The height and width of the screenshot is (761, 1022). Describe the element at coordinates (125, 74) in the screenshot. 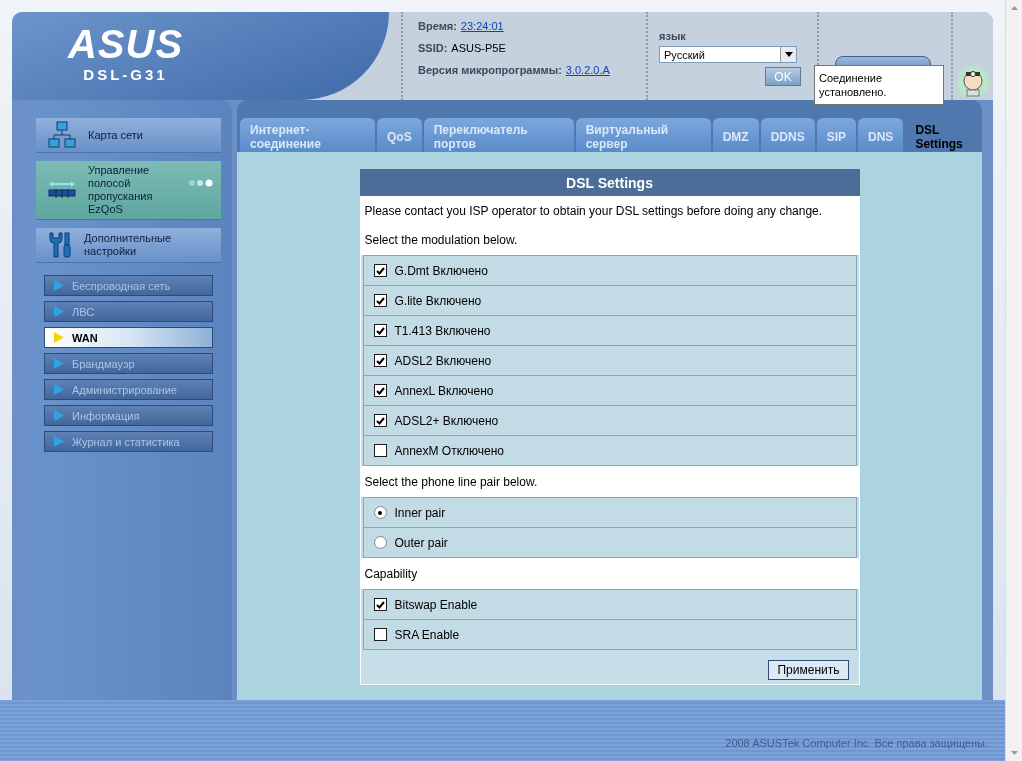

I see `model-name: DSL-G31` at that location.